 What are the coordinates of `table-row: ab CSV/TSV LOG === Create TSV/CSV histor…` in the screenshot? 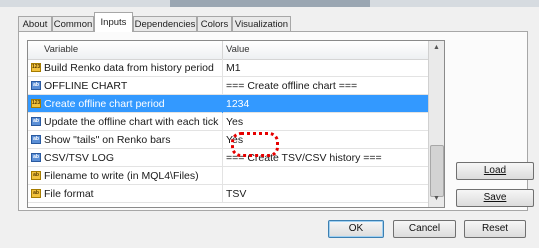 It's located at (228, 158).